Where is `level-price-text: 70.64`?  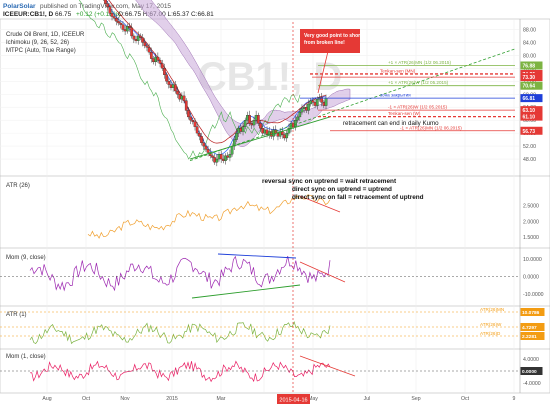
level-price-text: 70.64 is located at coordinates (529, 87).